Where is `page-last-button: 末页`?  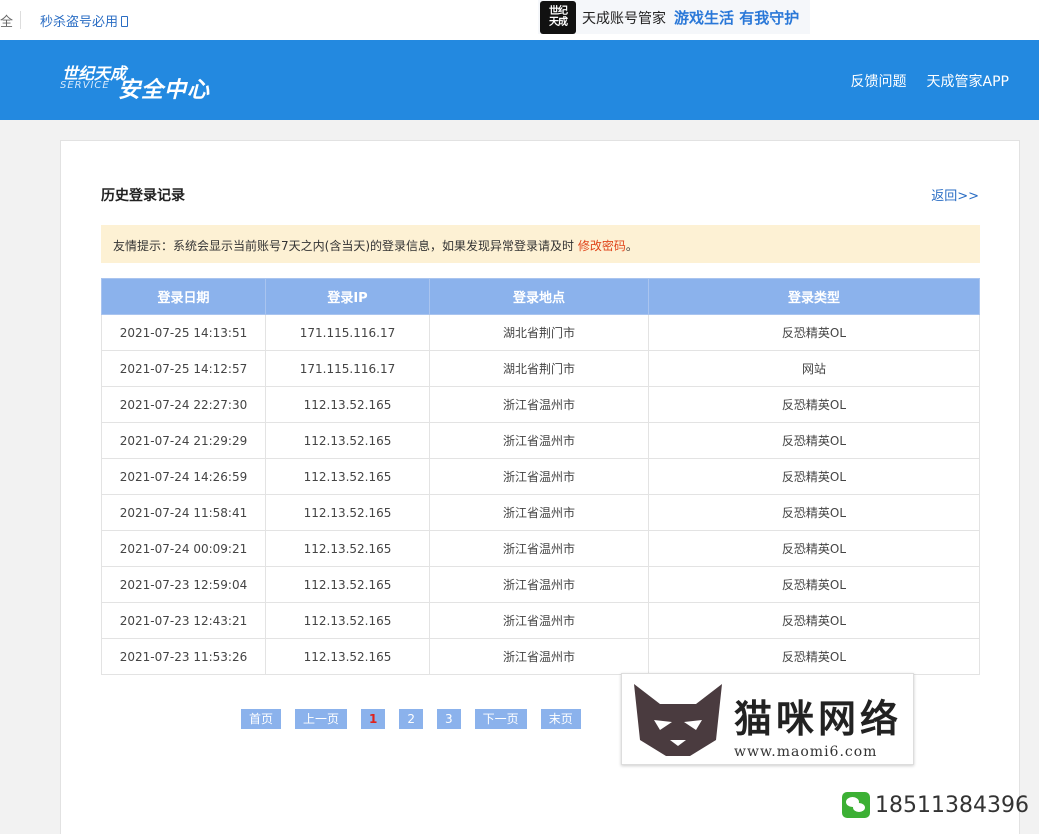 page-last-button: 末页 is located at coordinates (560, 719).